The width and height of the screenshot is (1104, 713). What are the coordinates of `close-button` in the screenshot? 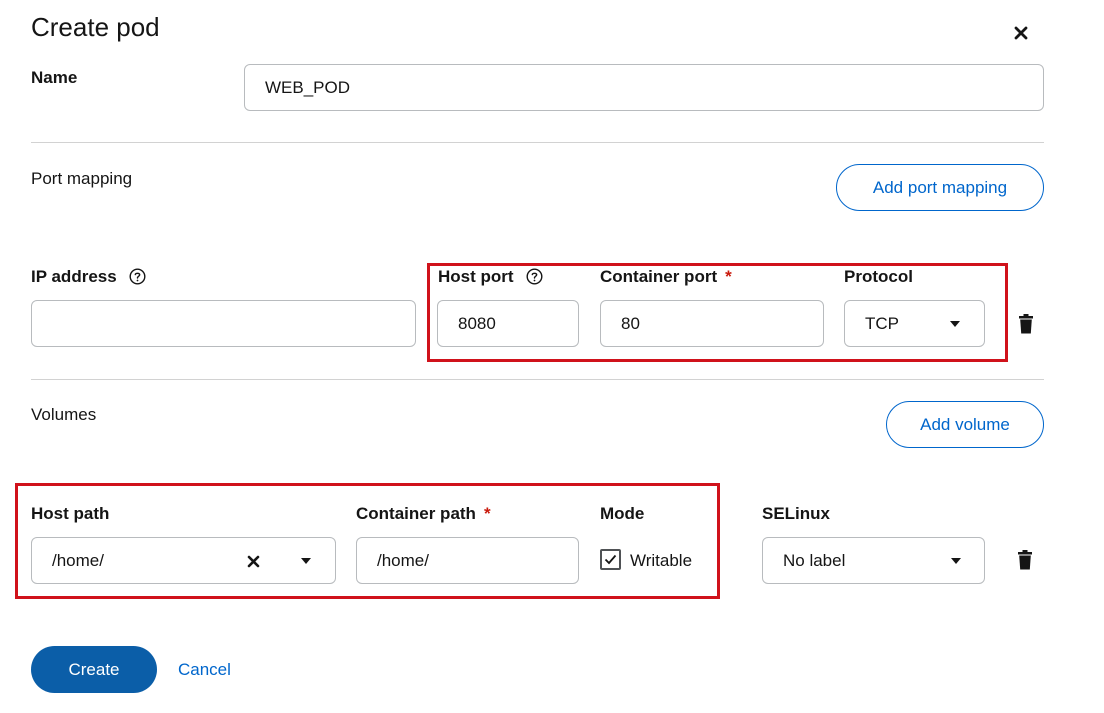 It's located at (1021, 33).